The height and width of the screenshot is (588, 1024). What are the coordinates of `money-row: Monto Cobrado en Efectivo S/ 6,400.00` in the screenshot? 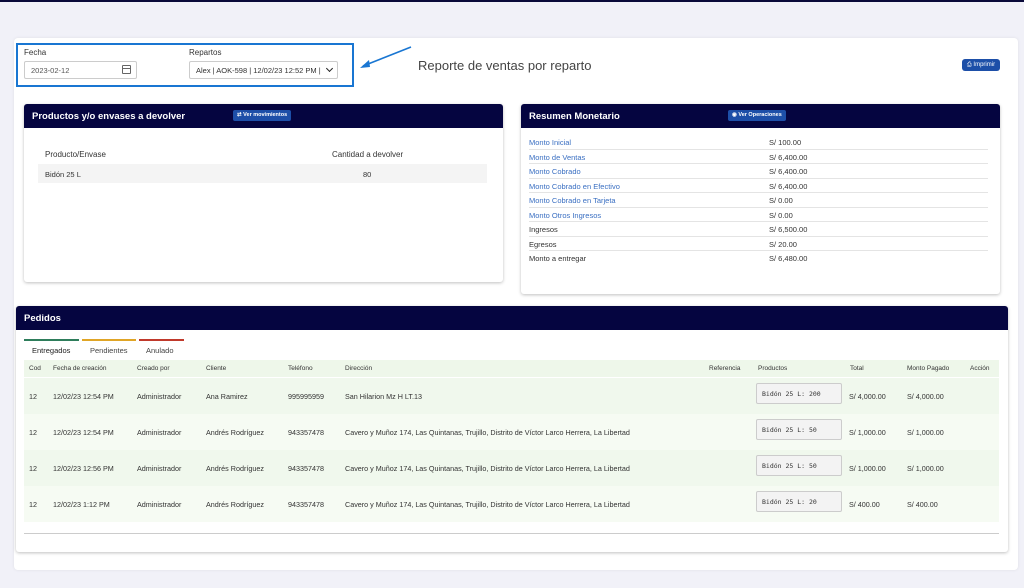 It's located at (758, 186).